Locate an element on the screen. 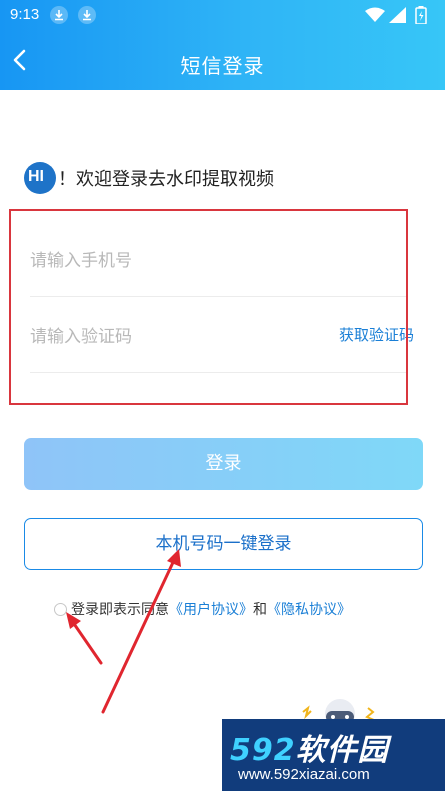  one-key-login-button: 本机号码一键登录 is located at coordinates (223, 544).